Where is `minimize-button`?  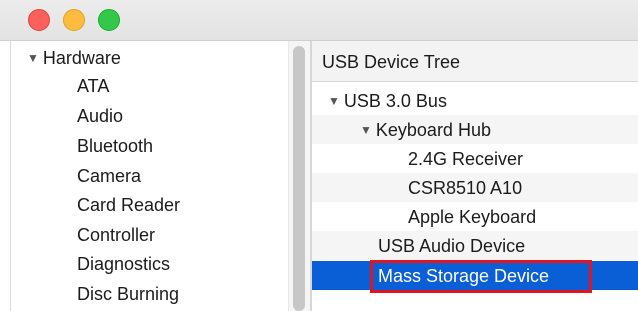
minimize-button is located at coordinates (74, 20).